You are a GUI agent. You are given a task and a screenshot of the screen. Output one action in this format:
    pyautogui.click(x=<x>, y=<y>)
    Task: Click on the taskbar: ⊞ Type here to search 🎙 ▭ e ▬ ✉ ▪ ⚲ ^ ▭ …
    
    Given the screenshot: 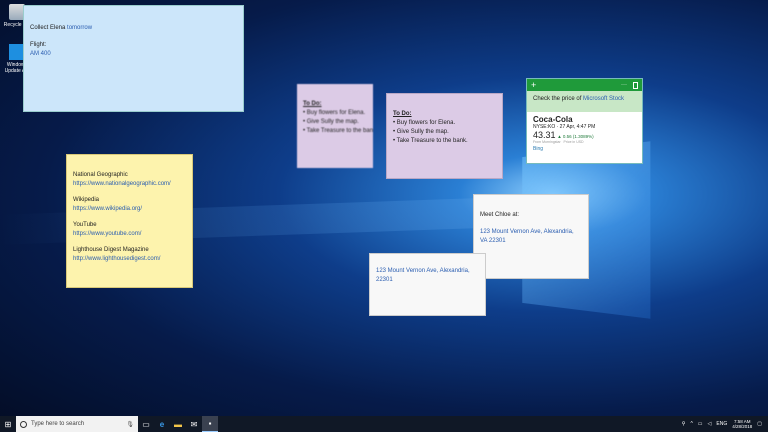 What is the action you would take?
    pyautogui.click(x=384, y=424)
    